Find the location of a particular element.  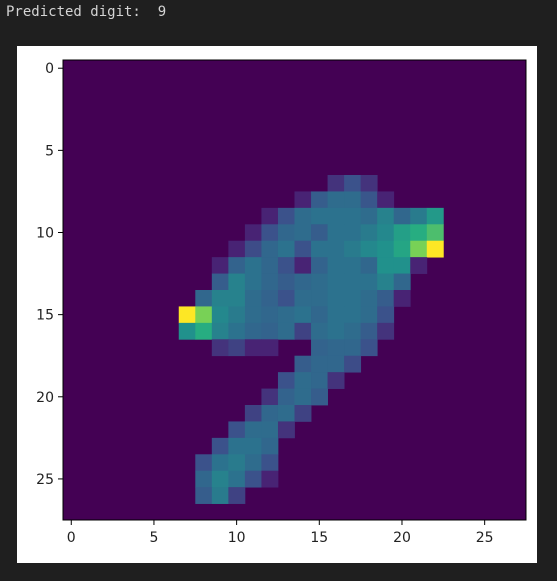

y-tick-label: 25 is located at coordinates (45, 480).